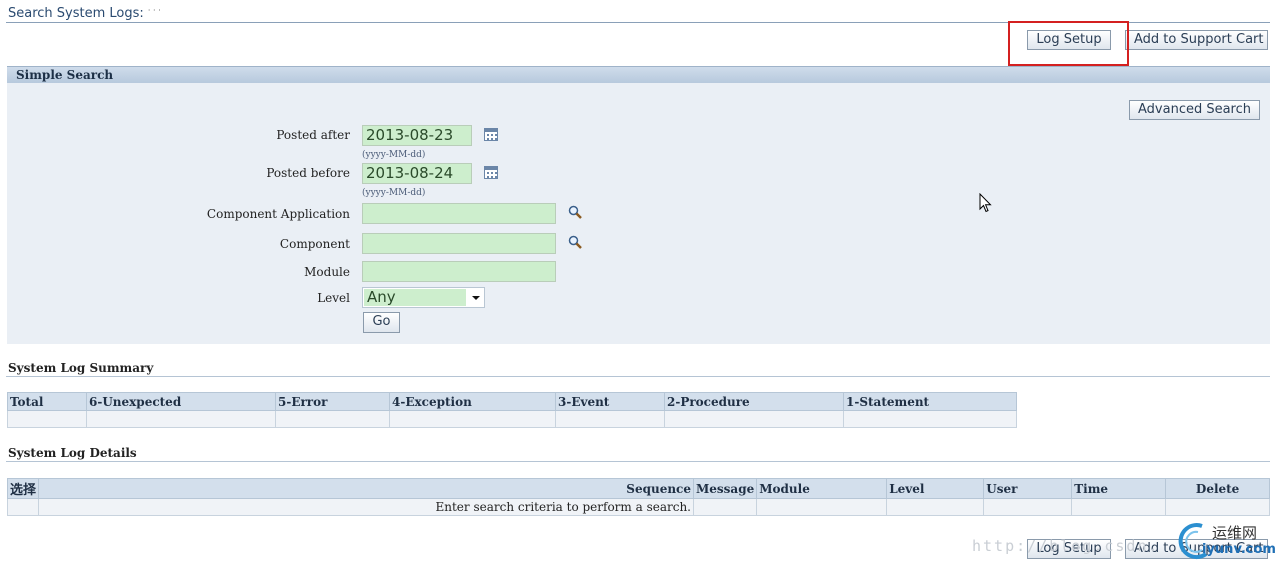 The image size is (1276, 567). What do you see at coordinates (314, 244) in the screenshot?
I see `component-label: Component` at bounding box center [314, 244].